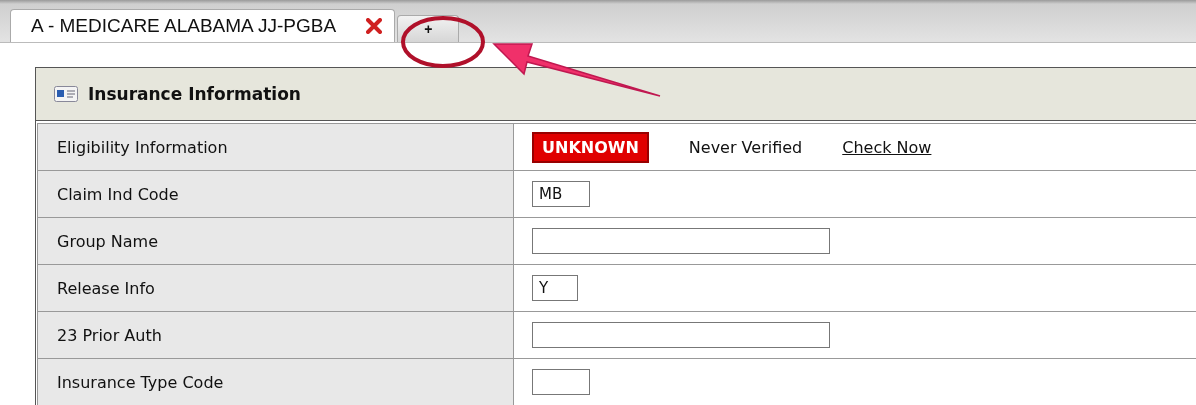 Image resolution: width=1196 pixels, height=405 pixels. I want to click on field-label: Eligibility Information, so click(276, 147).